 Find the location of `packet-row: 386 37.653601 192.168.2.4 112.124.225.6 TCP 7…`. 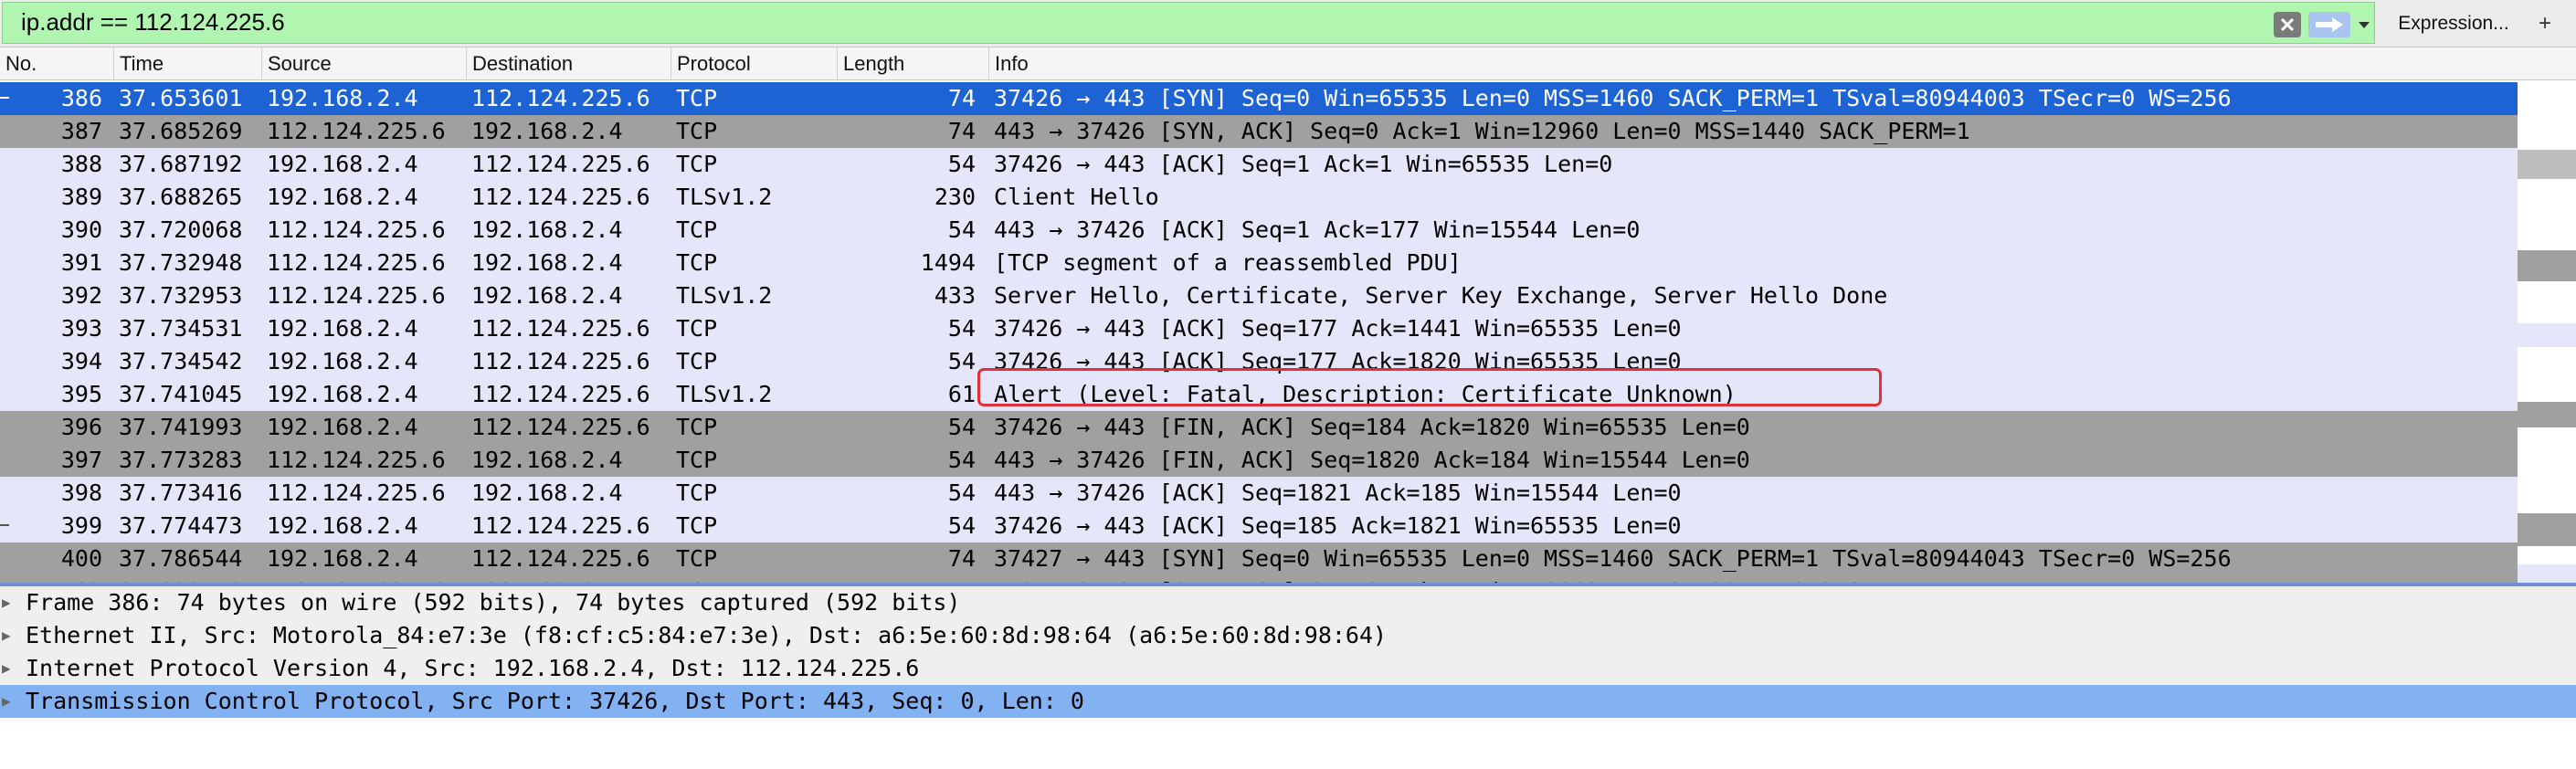

packet-row: 386 37.653601 192.168.2.4 112.124.225.6 TCP 7… is located at coordinates (1259, 99).